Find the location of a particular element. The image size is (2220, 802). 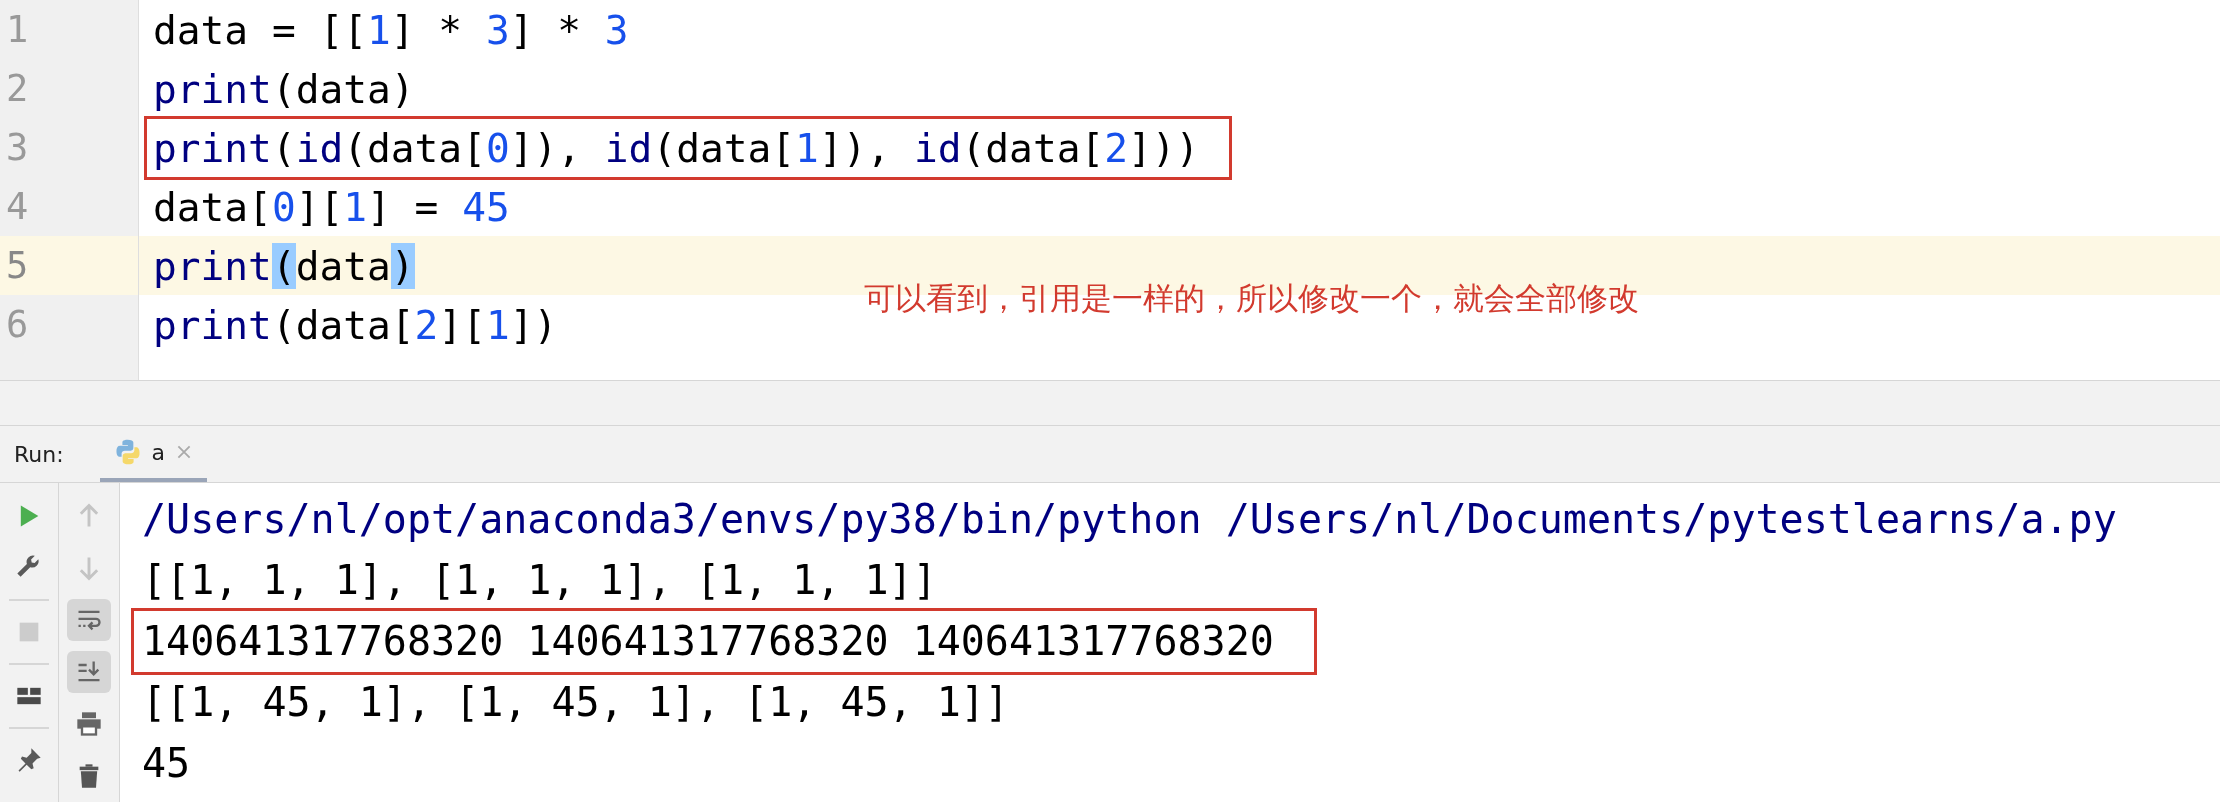

run-label: Run: is located at coordinates (39, 454).